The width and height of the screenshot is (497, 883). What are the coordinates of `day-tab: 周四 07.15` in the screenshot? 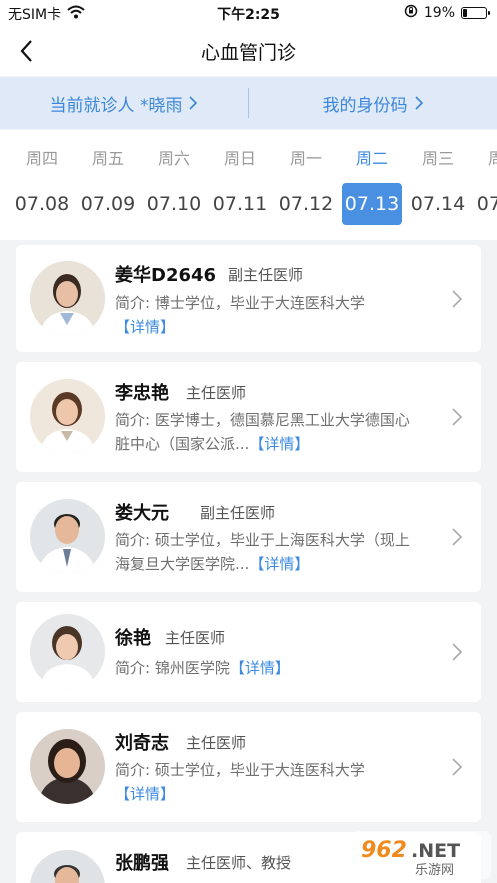 It's located at (485, 185).